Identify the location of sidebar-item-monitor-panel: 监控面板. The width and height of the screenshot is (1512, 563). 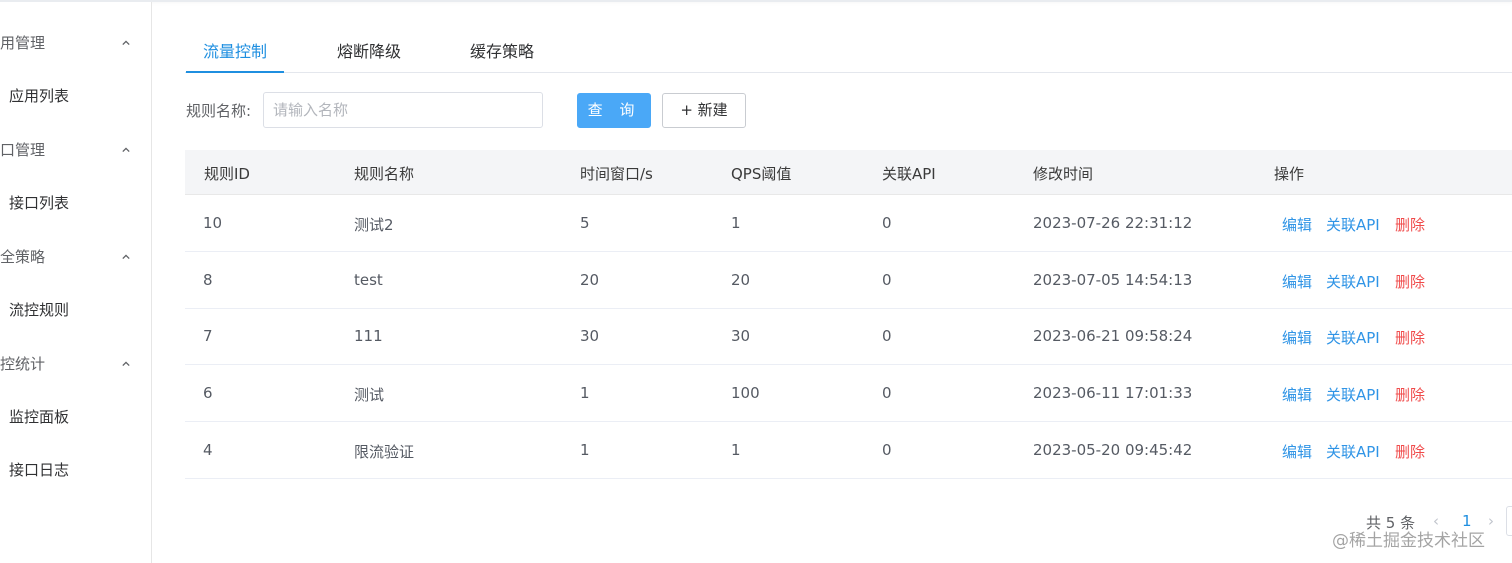
(39, 416).